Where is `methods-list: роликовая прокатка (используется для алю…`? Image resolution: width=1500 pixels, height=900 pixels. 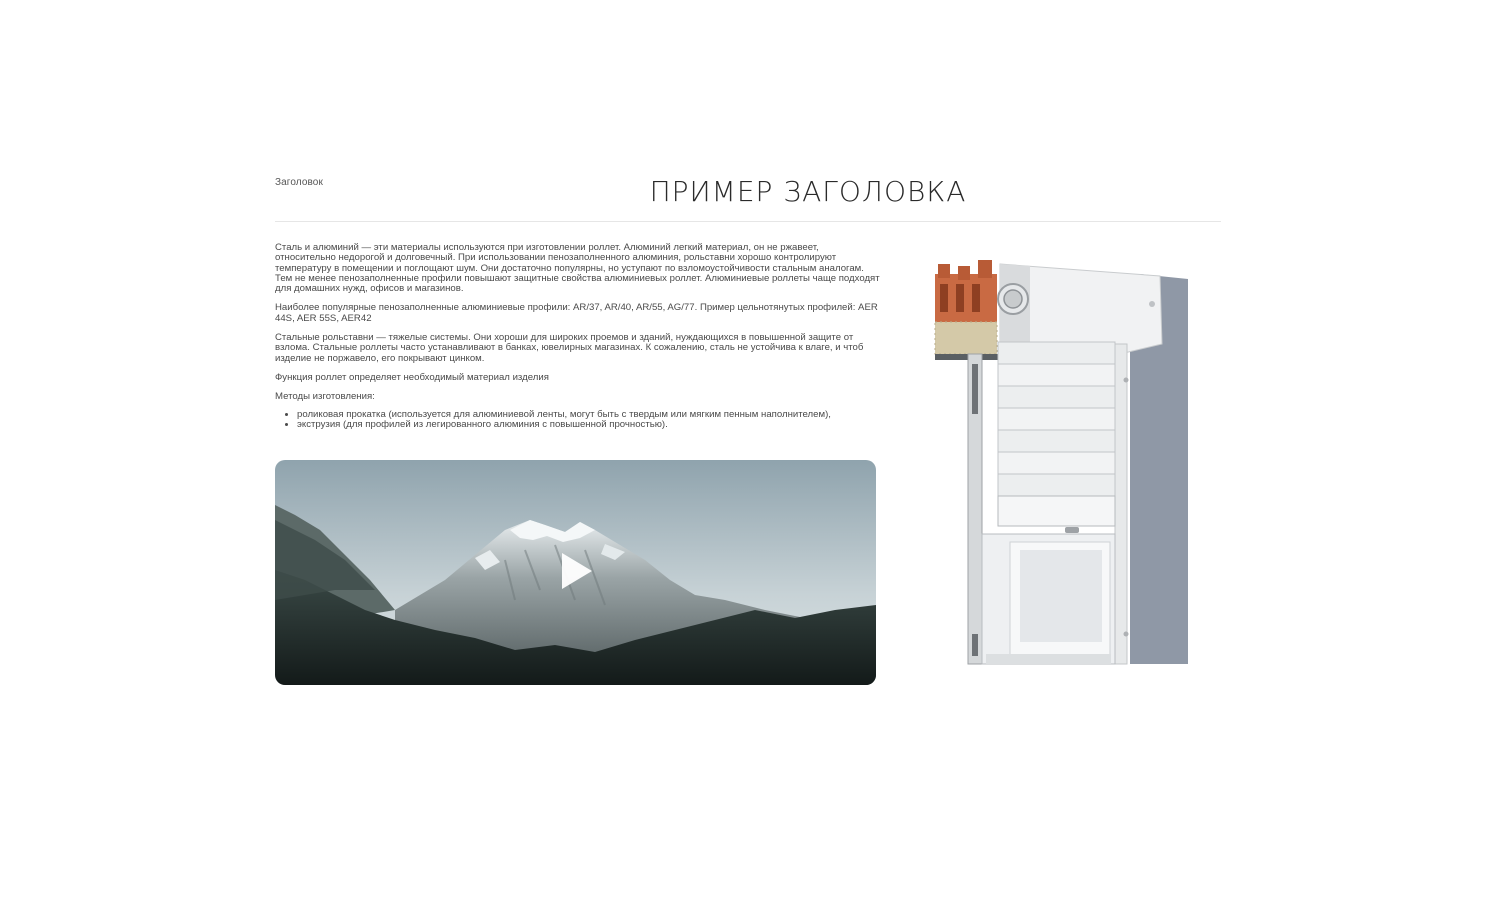 methods-list: роликовая прокатка (используется для алю… is located at coordinates (588, 420).